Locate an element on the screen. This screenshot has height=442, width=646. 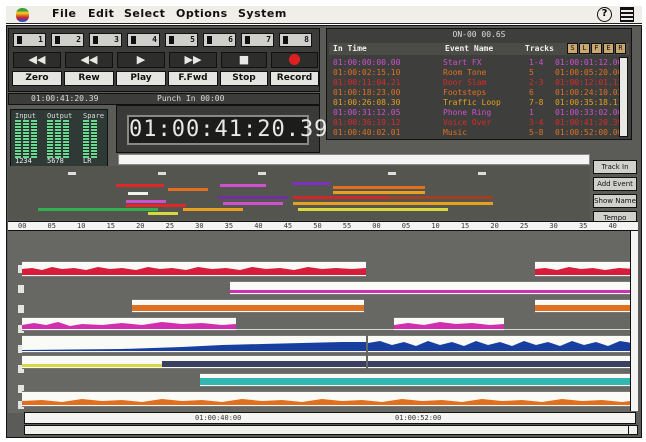
overview-panel is located at coordinates (299, 193).